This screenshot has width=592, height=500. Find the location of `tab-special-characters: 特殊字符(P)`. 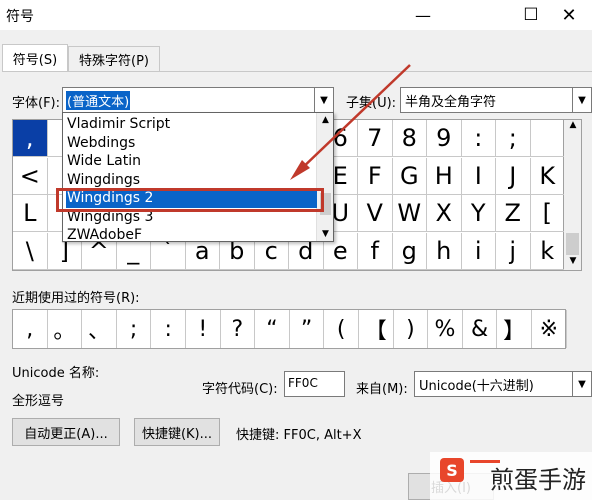

tab-special-characters: 特殊字符(P) is located at coordinates (114, 59).